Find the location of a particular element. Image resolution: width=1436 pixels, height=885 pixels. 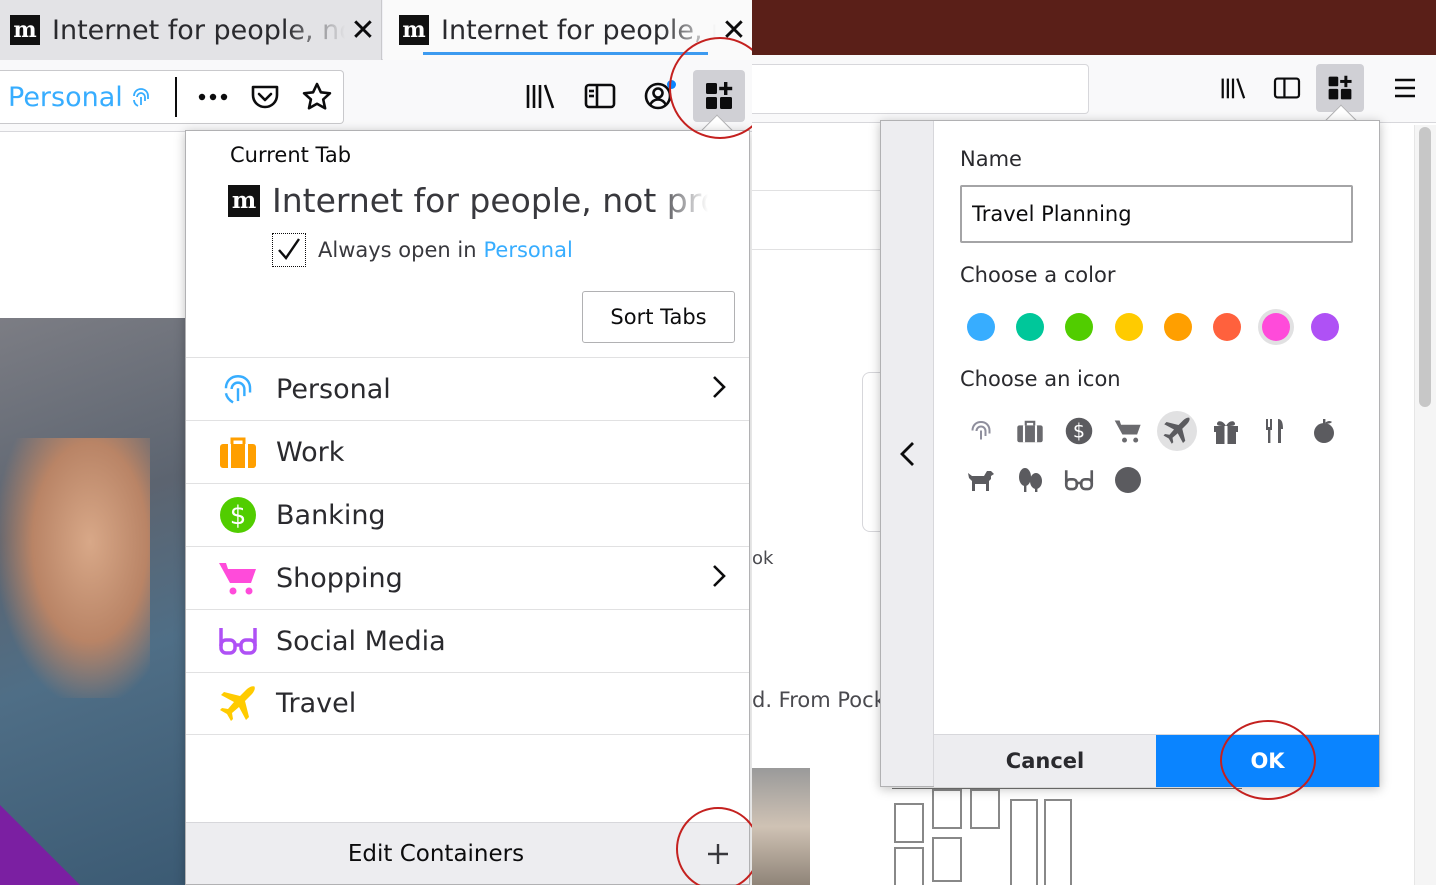

scrollbar-thumb is located at coordinates (1425, 267).